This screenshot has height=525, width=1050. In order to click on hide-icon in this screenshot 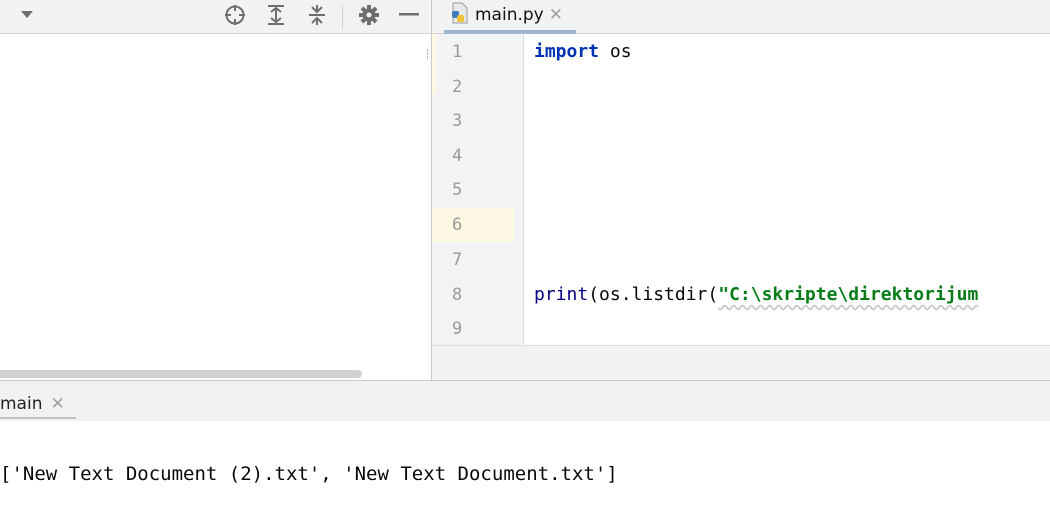, I will do `click(409, 15)`.